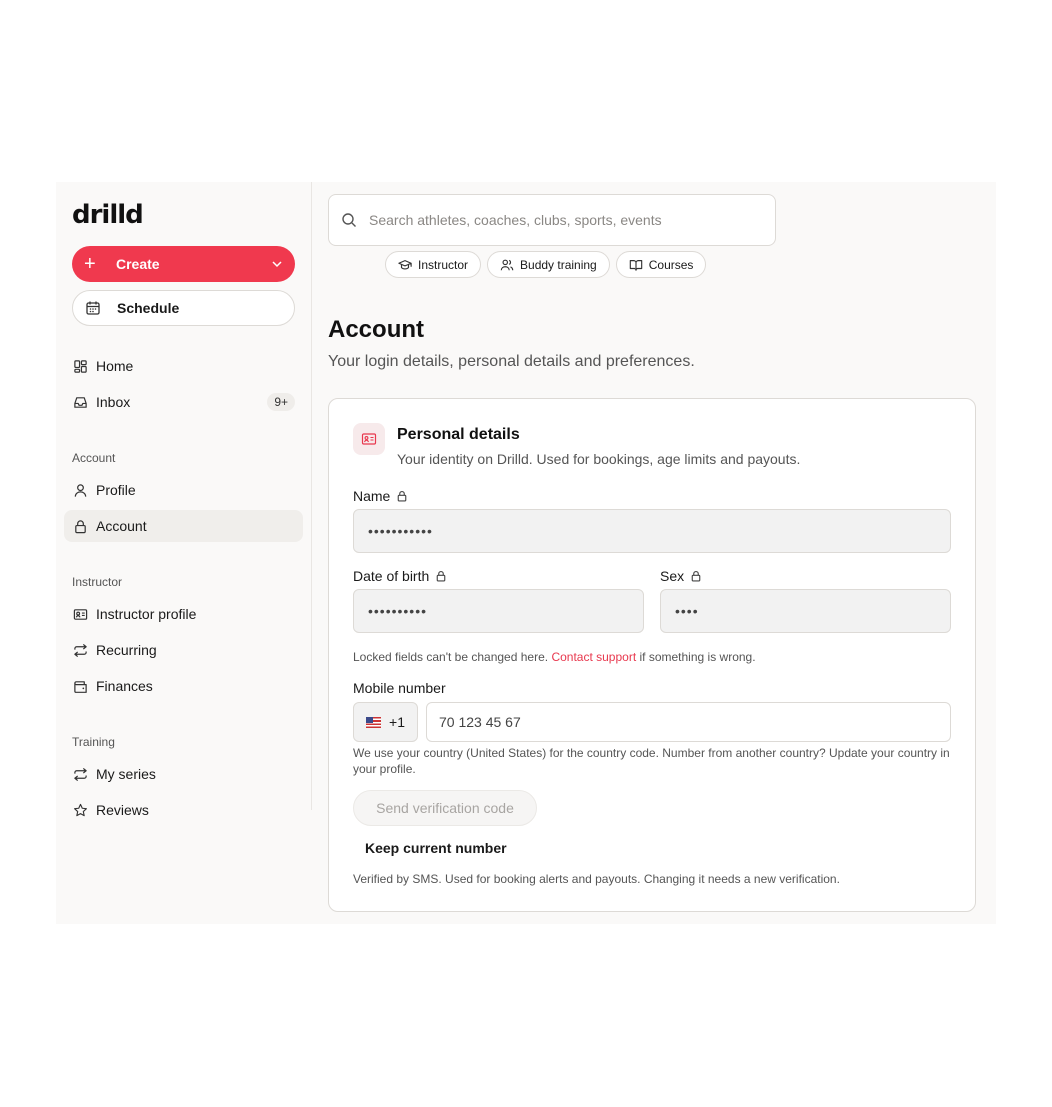  I want to click on quick-filter-chips: Instructor Buddy training Courses, so click(546, 264).